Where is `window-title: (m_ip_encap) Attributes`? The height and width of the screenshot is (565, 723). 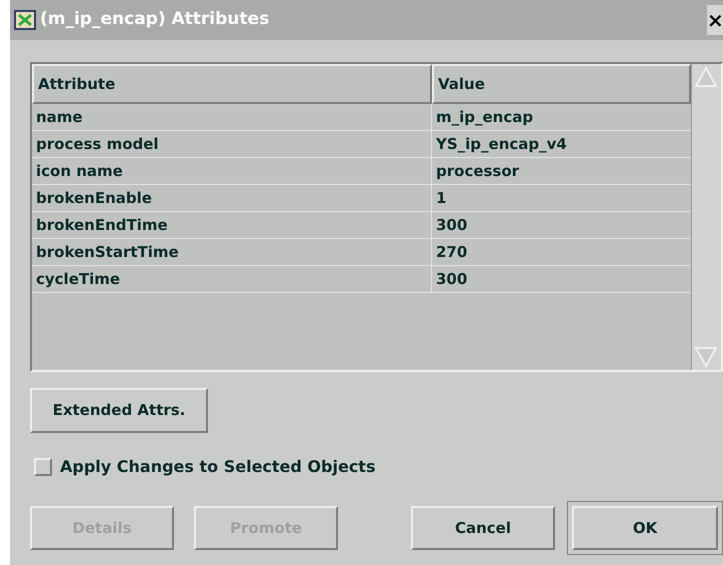
window-title: (m_ip_encap) Attributes is located at coordinates (155, 20).